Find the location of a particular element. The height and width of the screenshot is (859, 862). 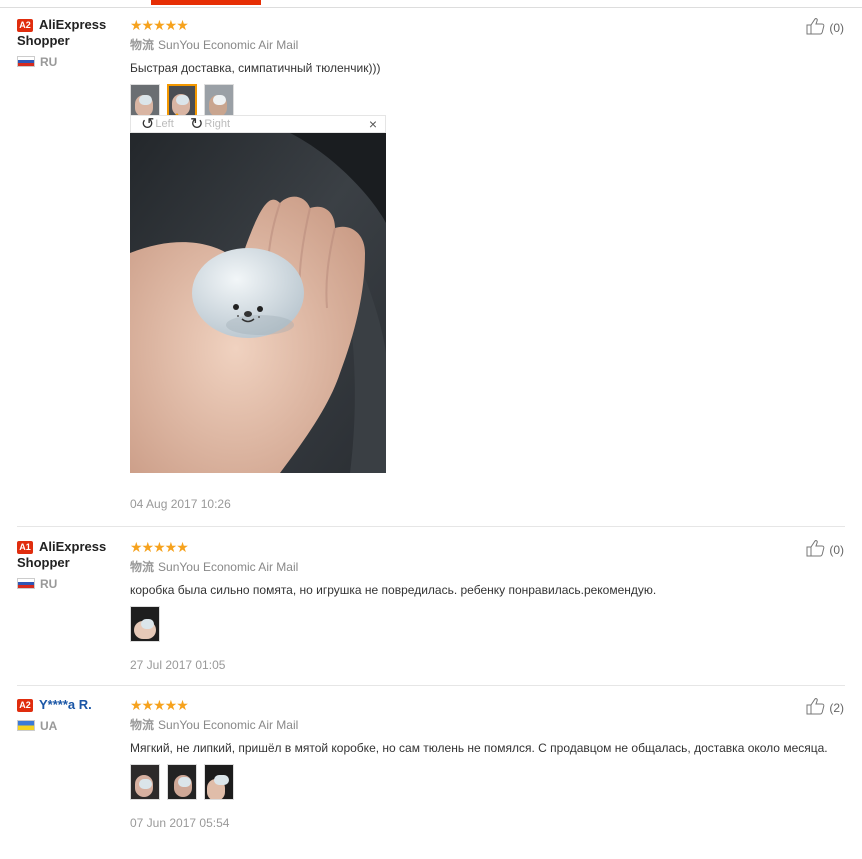

review-date: 07 Jun 2017 05:54 is located at coordinates (180, 823).